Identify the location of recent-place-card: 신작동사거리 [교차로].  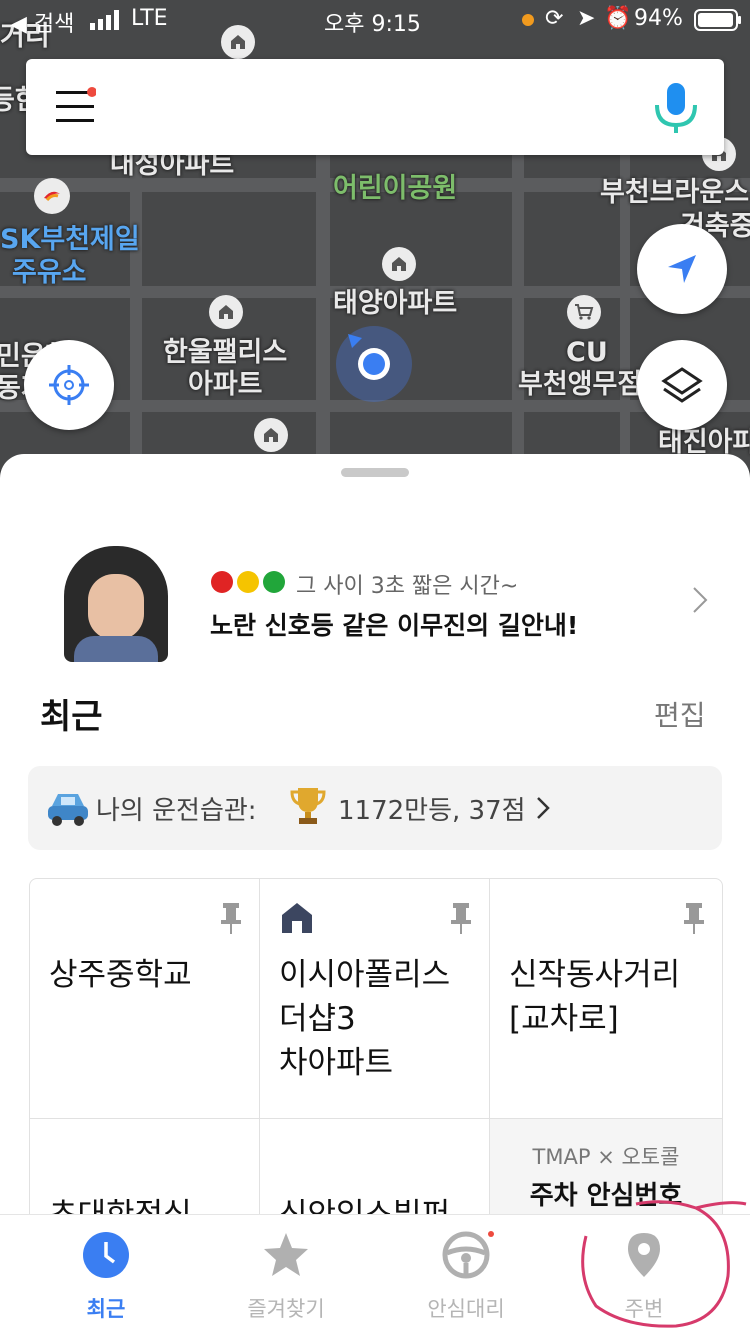
(606, 999).